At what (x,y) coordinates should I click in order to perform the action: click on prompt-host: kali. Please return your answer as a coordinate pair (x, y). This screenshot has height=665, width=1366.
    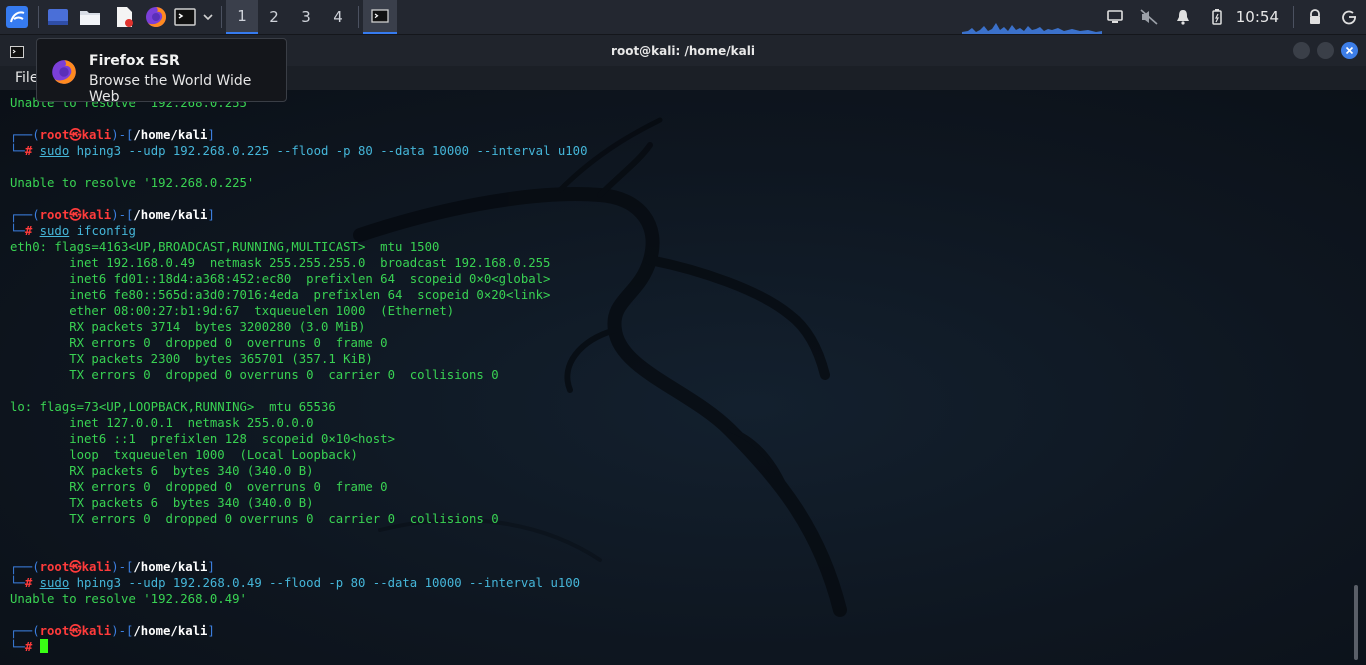
    Looking at the image, I should click on (96, 631).